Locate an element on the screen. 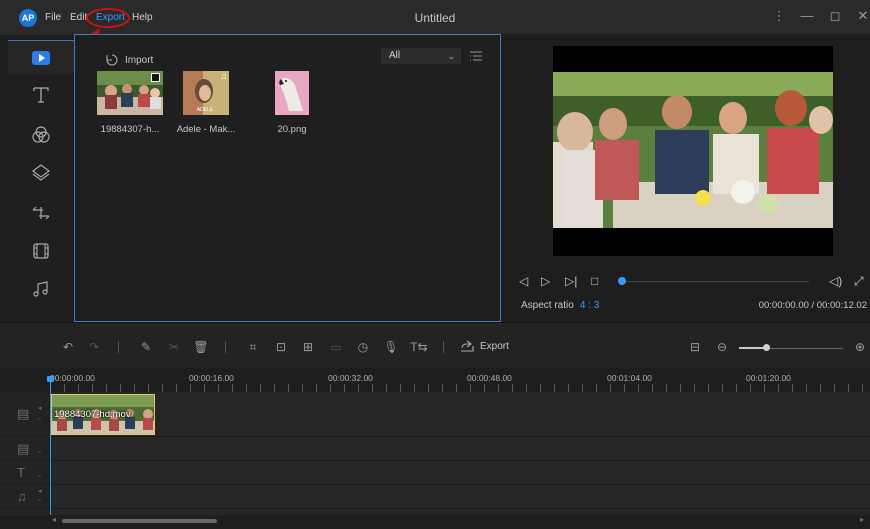  overlays-icon is located at coordinates (41, 172).